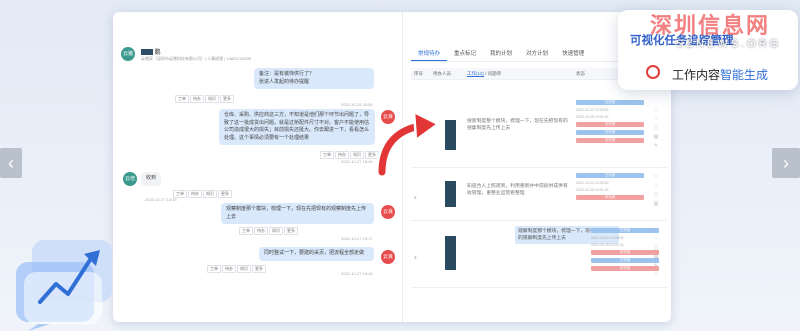 This screenshot has width=800, height=331. I want to click on task-desc: 知道合人上照观到，利用重新并中前段供成供有收管理，重整业运营看整理, so click(517, 190).